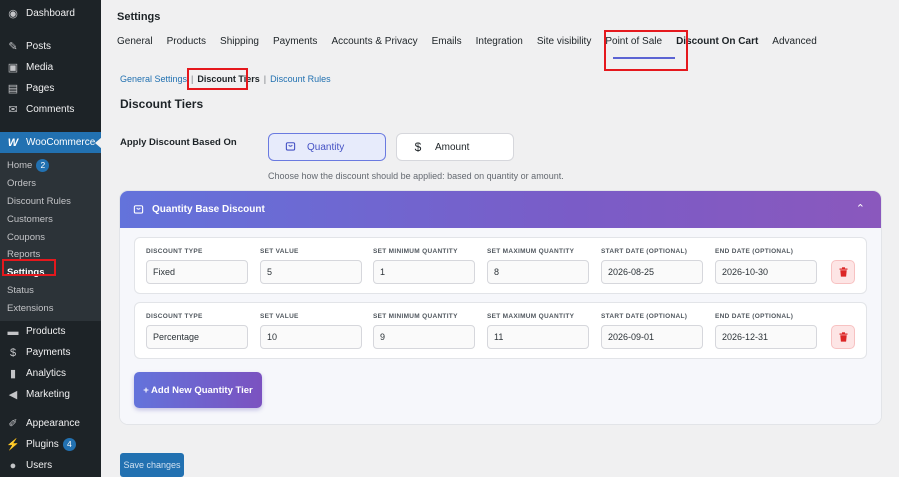 The image size is (899, 477). What do you see at coordinates (766, 337) in the screenshot?
I see `end-date-input: 2026-12-31` at bounding box center [766, 337].